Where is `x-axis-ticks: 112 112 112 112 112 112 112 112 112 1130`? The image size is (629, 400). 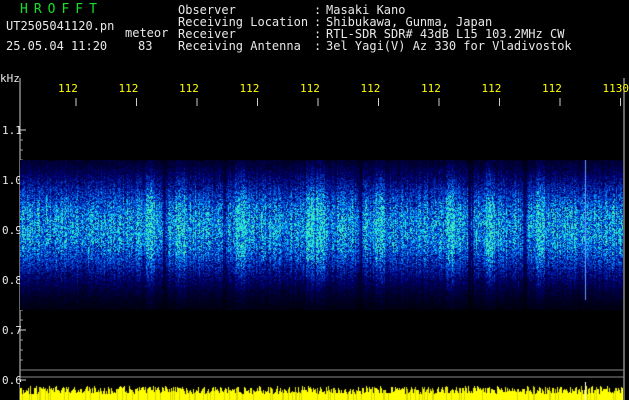
x-axis-ticks: 112 112 112 112 112 112 112 112 112 1130 is located at coordinates (343, 94).